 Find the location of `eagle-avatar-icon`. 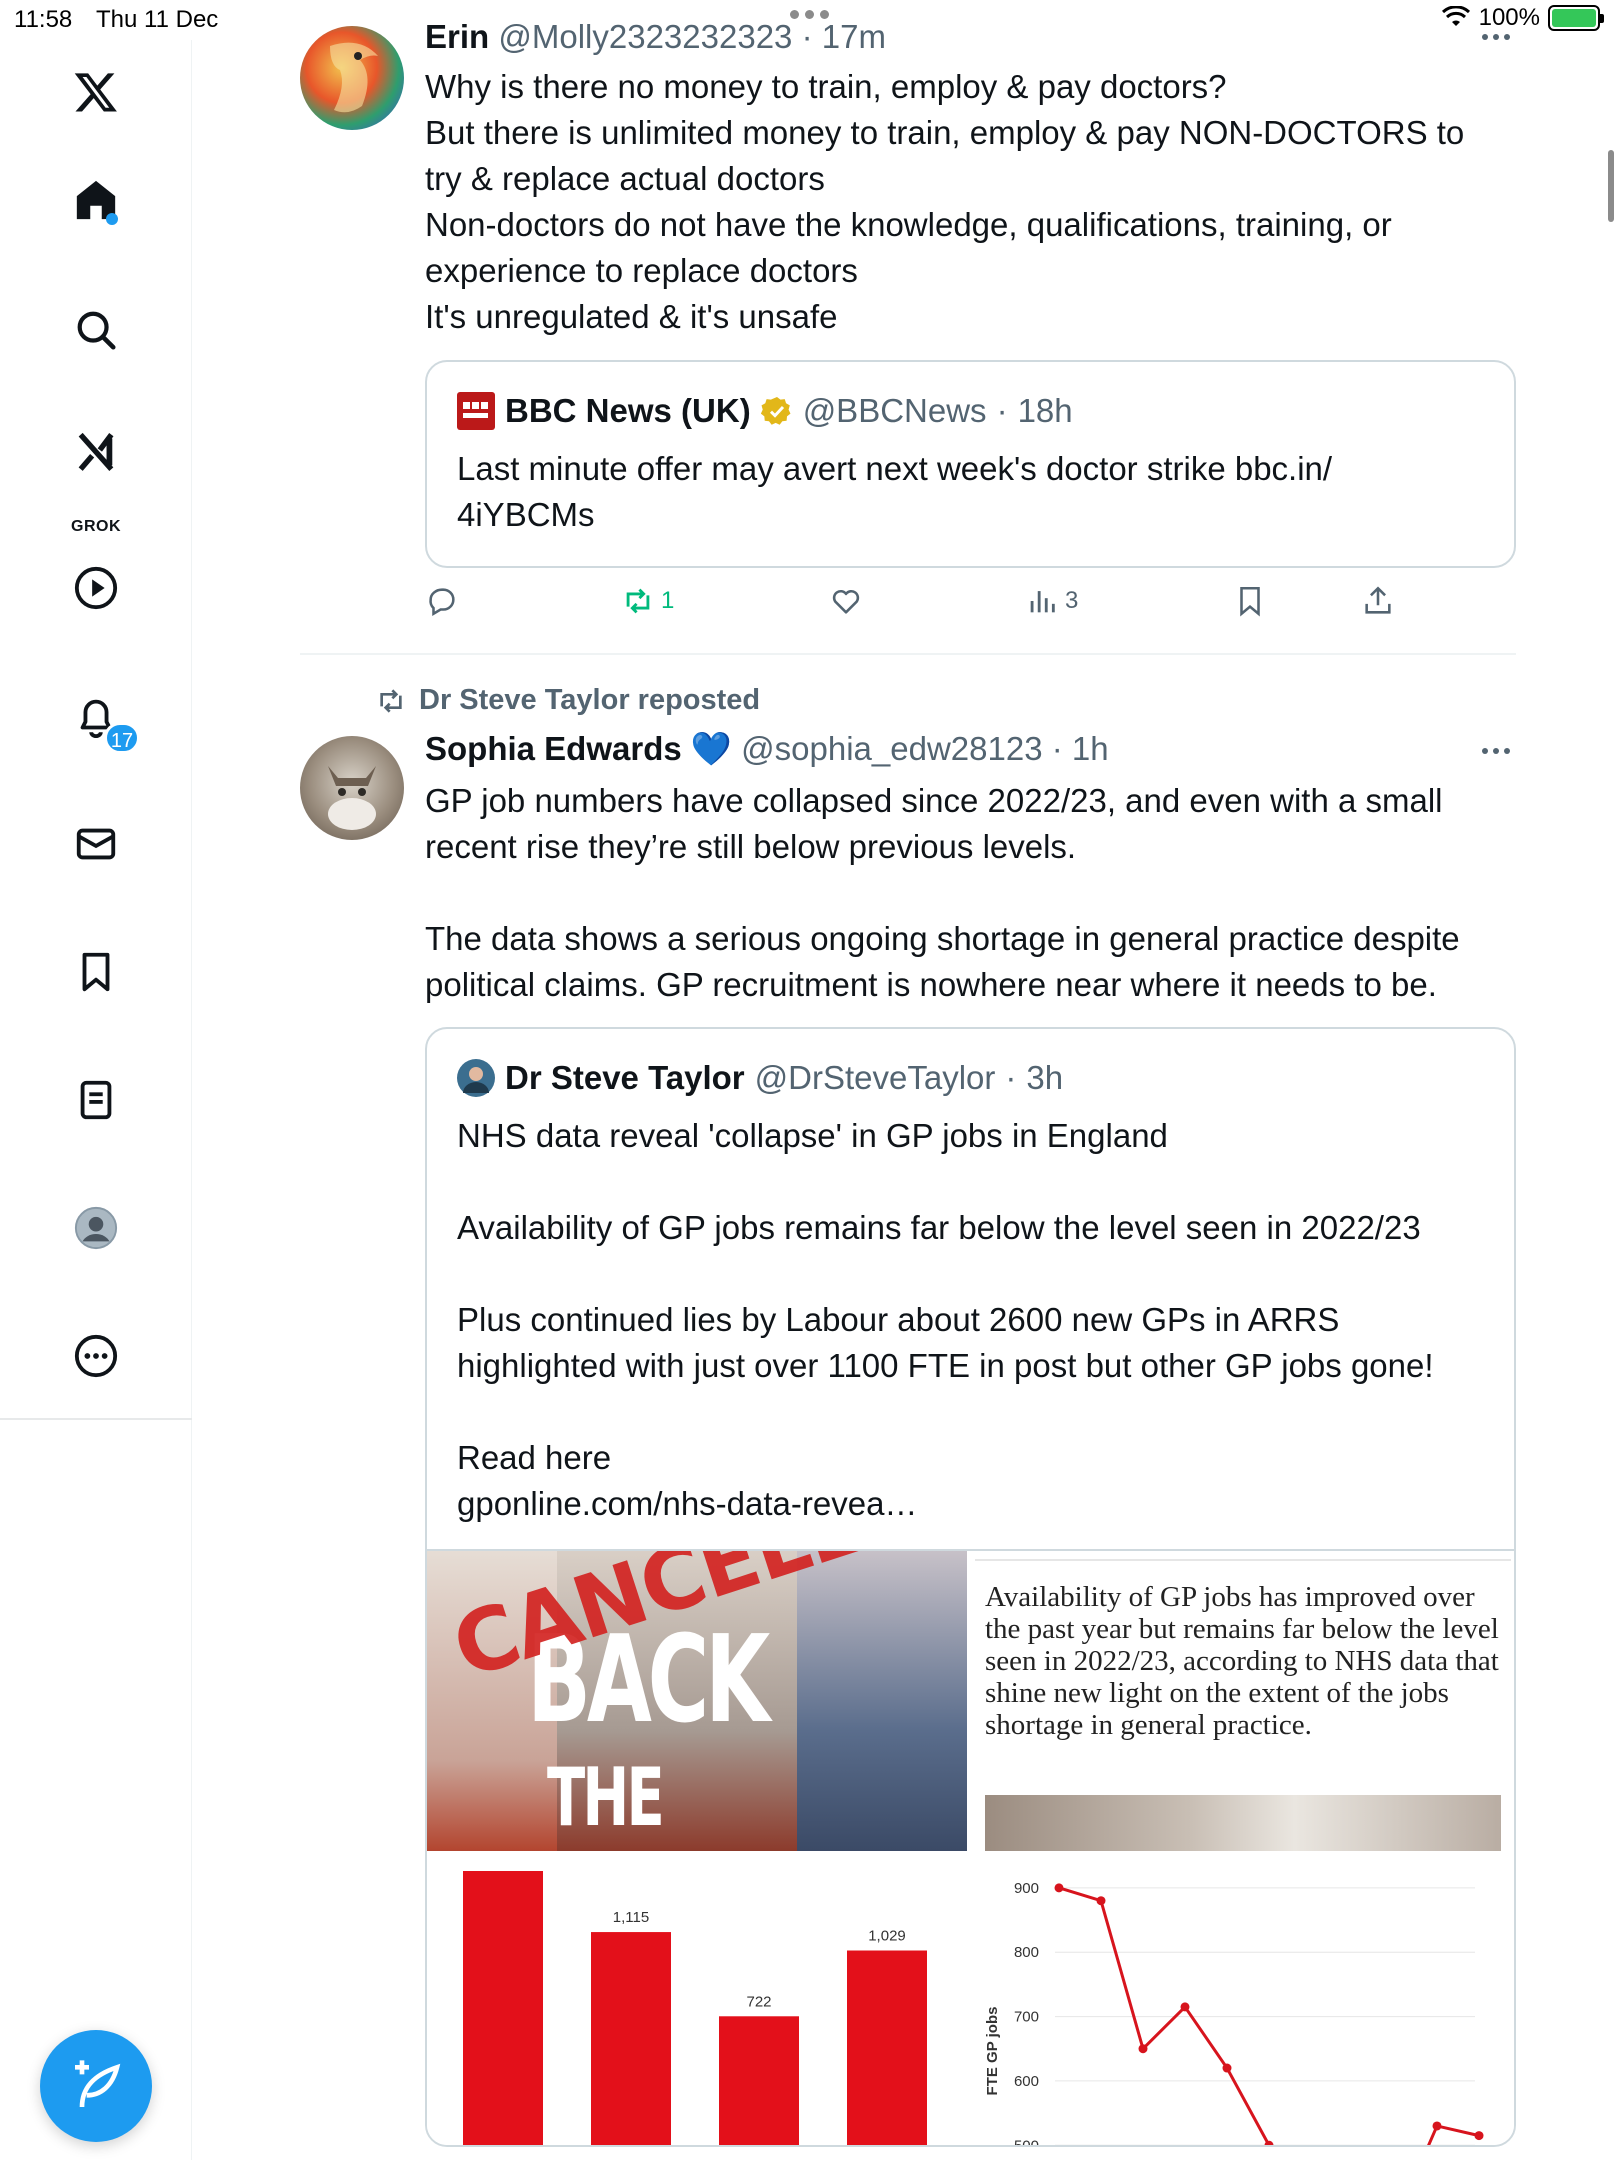

eagle-avatar-icon is located at coordinates (354, 77).